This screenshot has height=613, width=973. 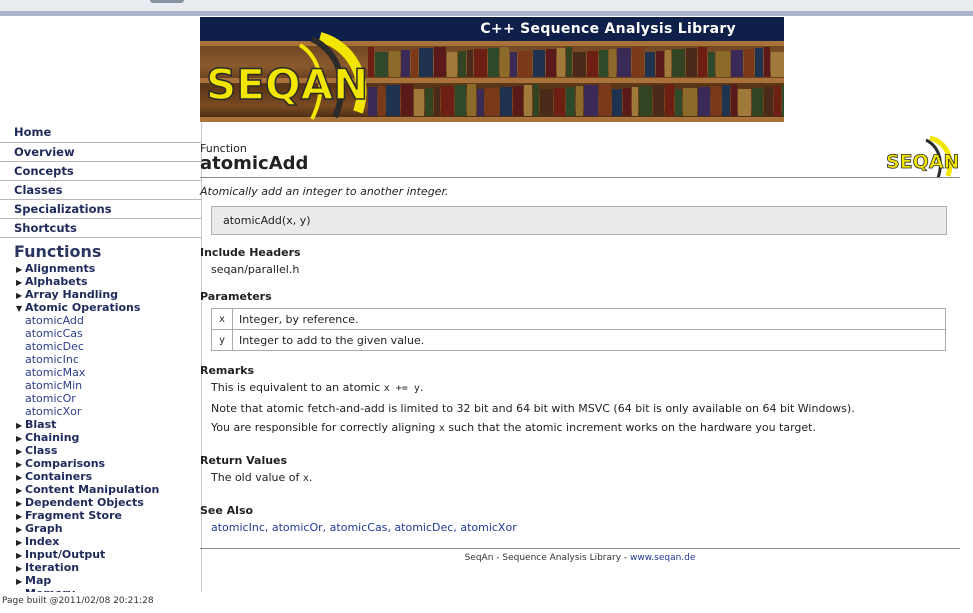 What do you see at coordinates (108, 359) in the screenshot?
I see `tree-function-link: atomicInc` at bounding box center [108, 359].